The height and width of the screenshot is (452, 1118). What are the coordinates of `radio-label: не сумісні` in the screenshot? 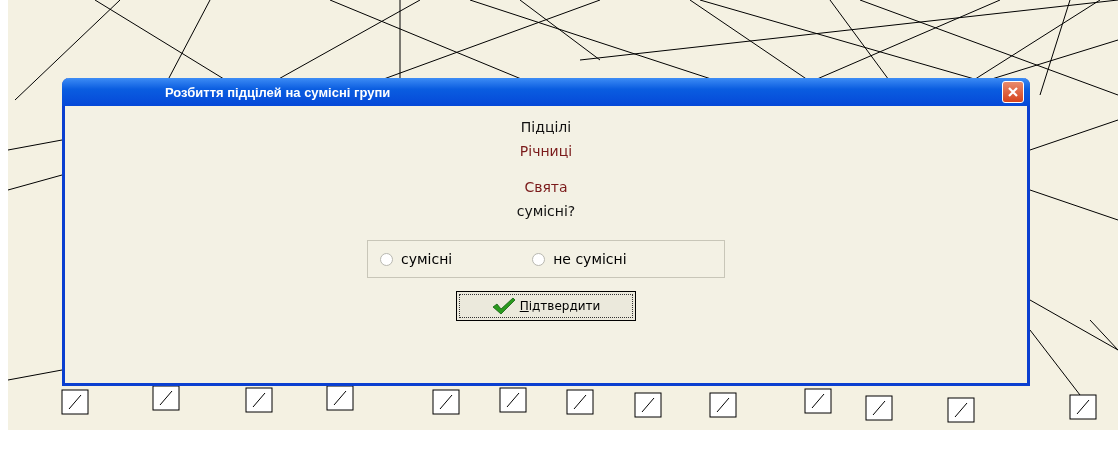 It's located at (590, 259).